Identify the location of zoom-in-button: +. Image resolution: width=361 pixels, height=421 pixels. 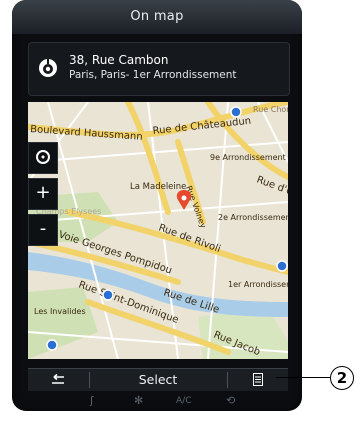
(43, 194).